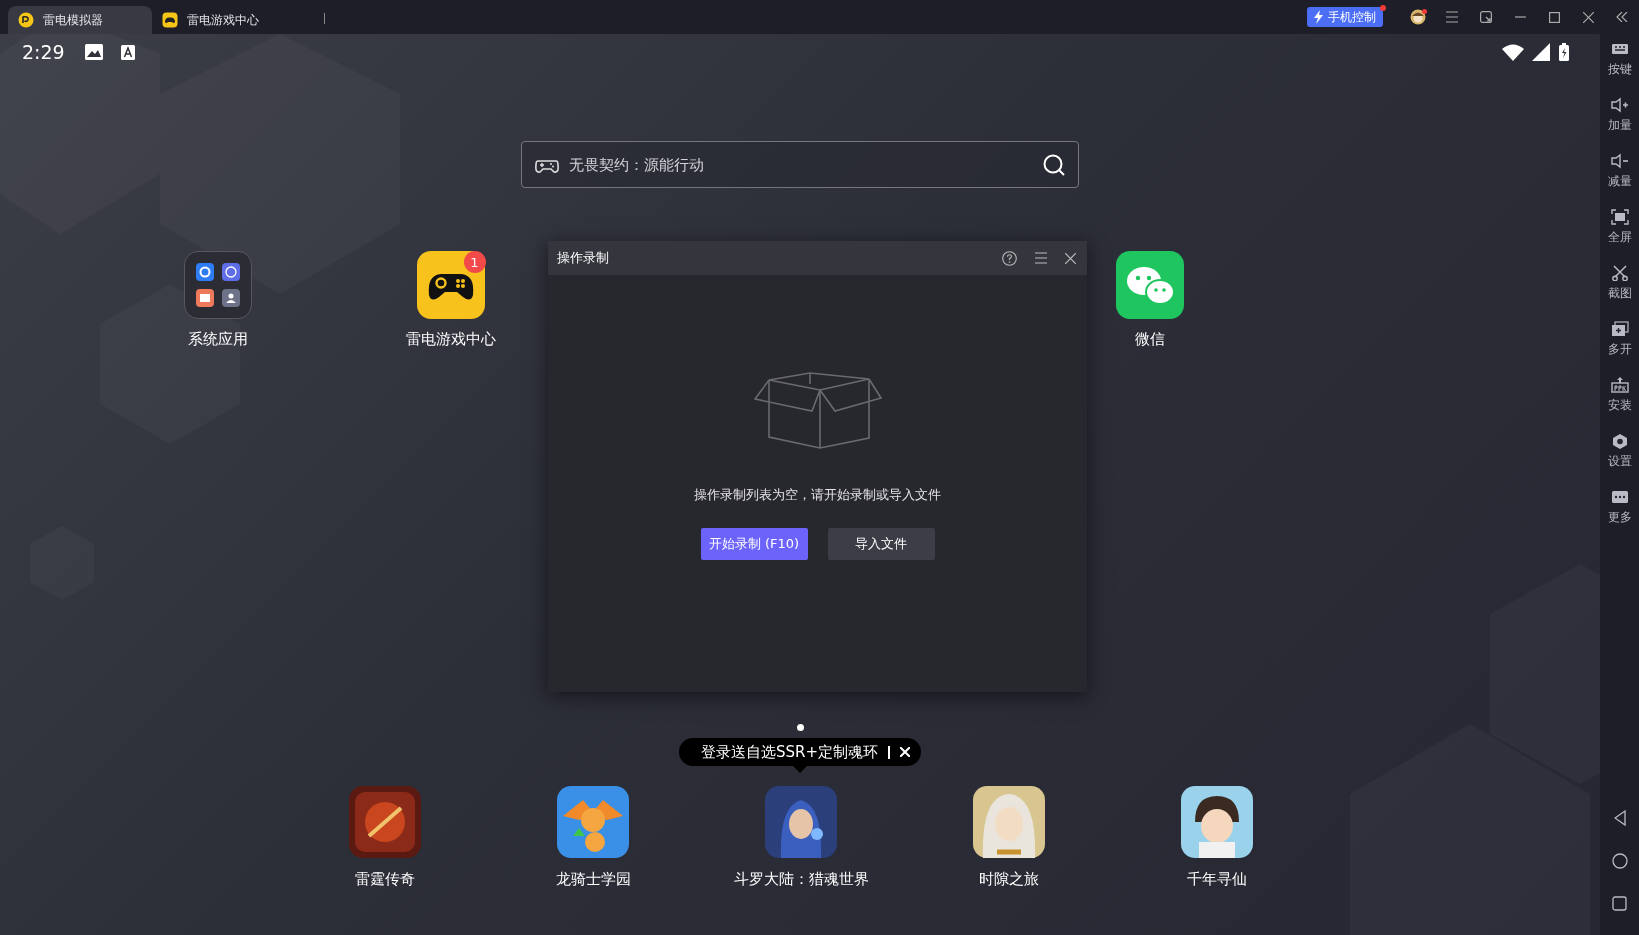  Describe the element at coordinates (1149, 339) in the screenshot. I see `app-label: 微信` at that location.